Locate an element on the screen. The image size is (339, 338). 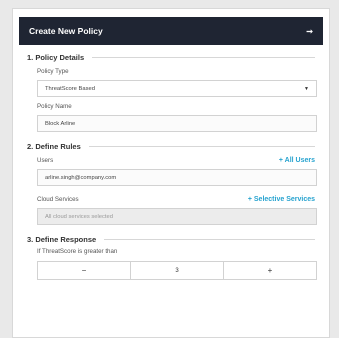
section-title: 2. Define Rules is located at coordinates (54, 146).